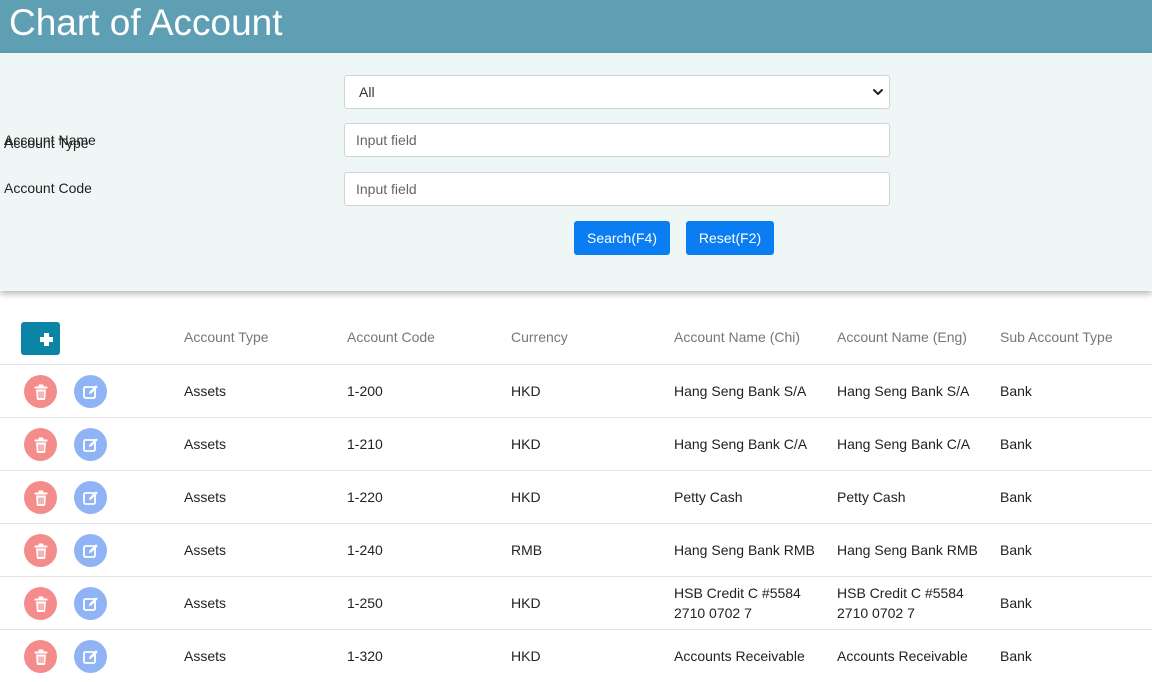 The image size is (1152, 682). I want to click on cell-account-code: 1-210, so click(365, 443).